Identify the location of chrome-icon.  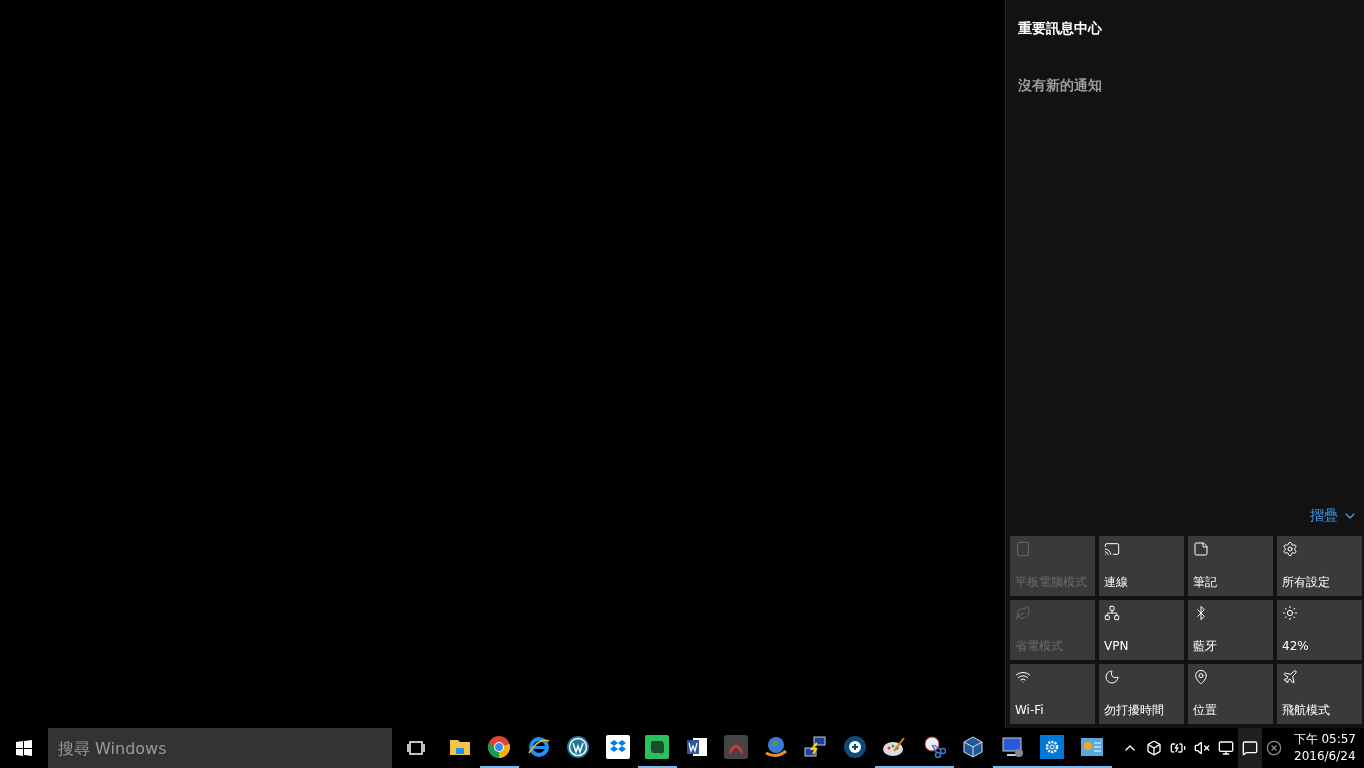
(499, 747).